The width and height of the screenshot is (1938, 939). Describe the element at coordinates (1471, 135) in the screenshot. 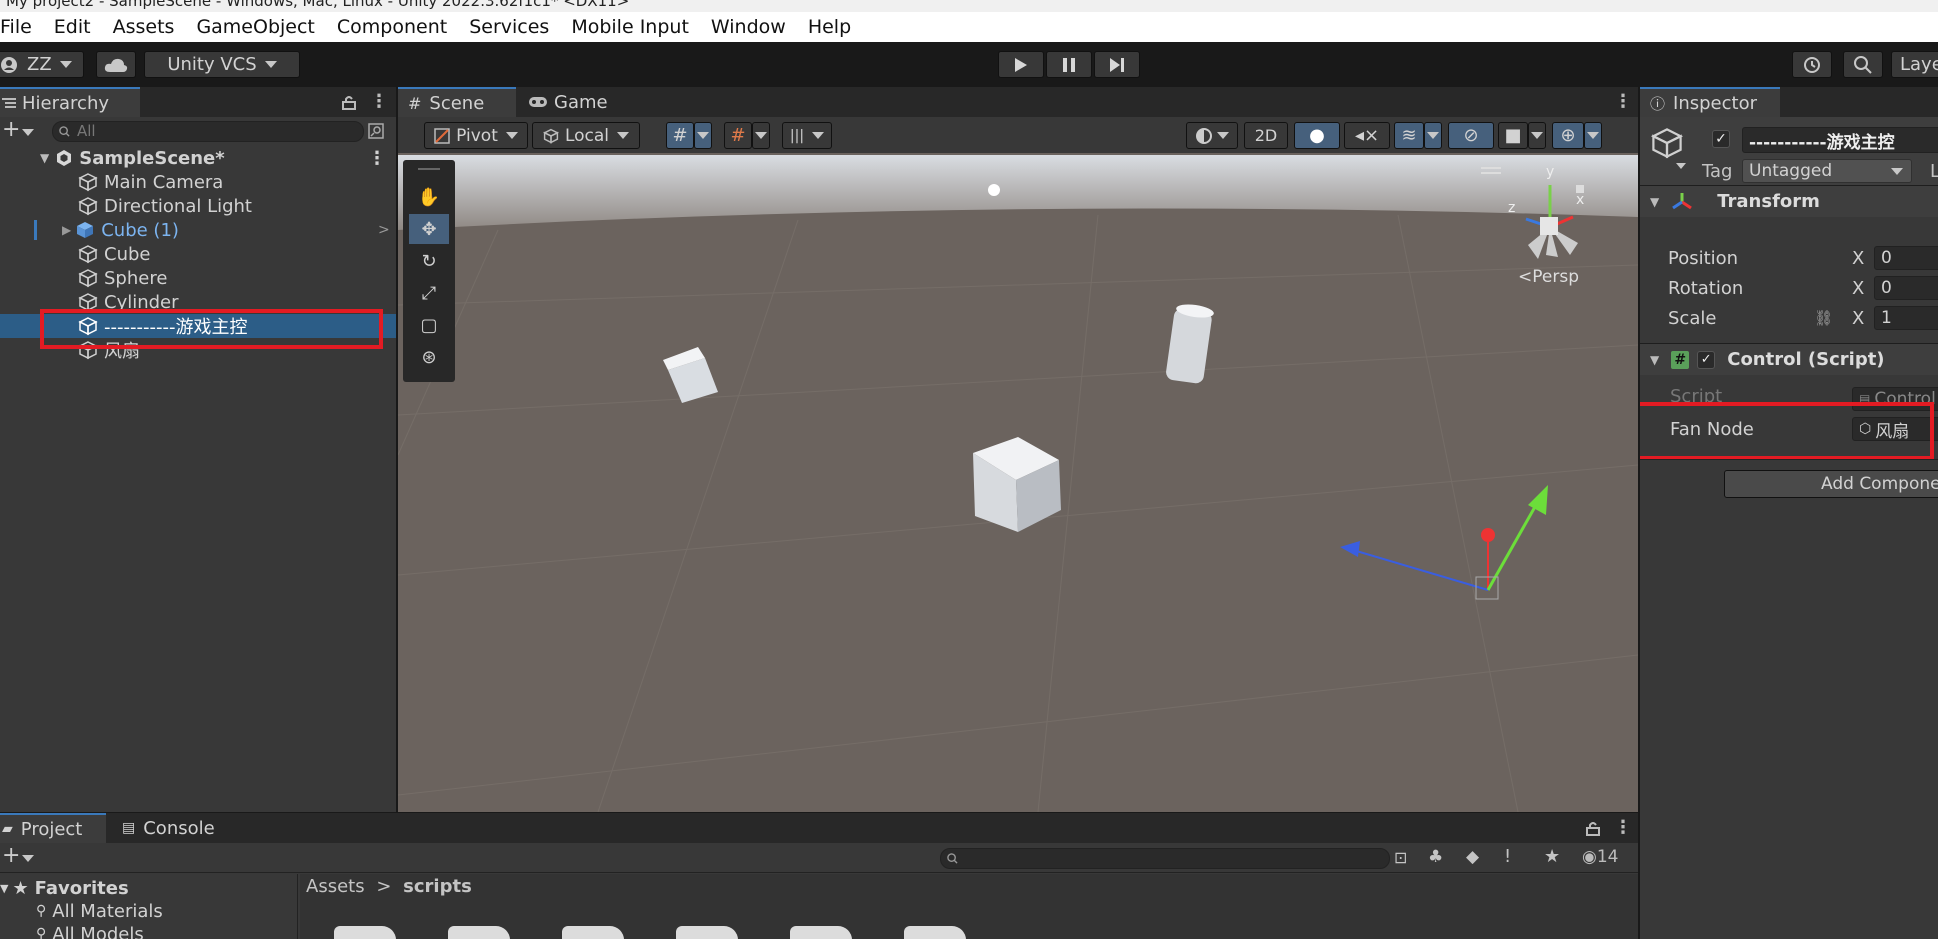

I see `scene-visibility-toggle: ⊘` at that location.